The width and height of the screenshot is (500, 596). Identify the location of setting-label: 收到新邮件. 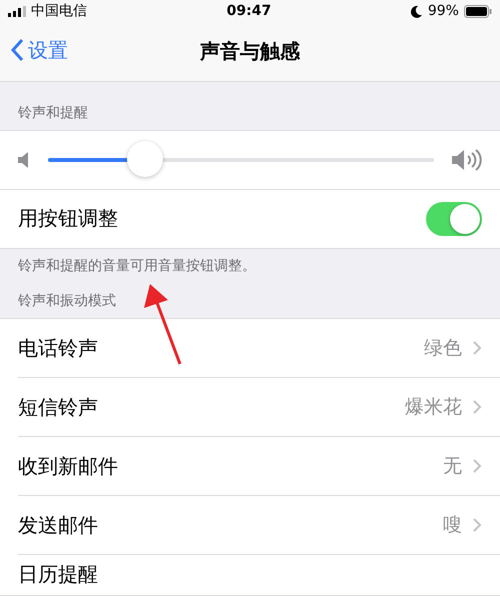
(68, 466).